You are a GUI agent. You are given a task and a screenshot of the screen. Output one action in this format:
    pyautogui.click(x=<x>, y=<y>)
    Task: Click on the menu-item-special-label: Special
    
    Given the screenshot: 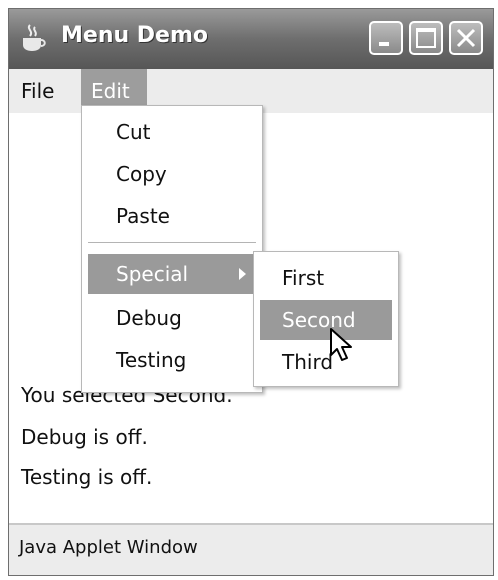 What is the action you would take?
    pyautogui.click(x=152, y=274)
    